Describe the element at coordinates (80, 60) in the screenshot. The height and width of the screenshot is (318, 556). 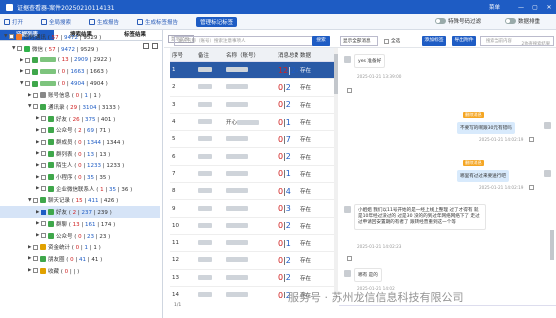
I see `tree-node: ▶ ( 13 | 2909 | 2922 )` at that location.